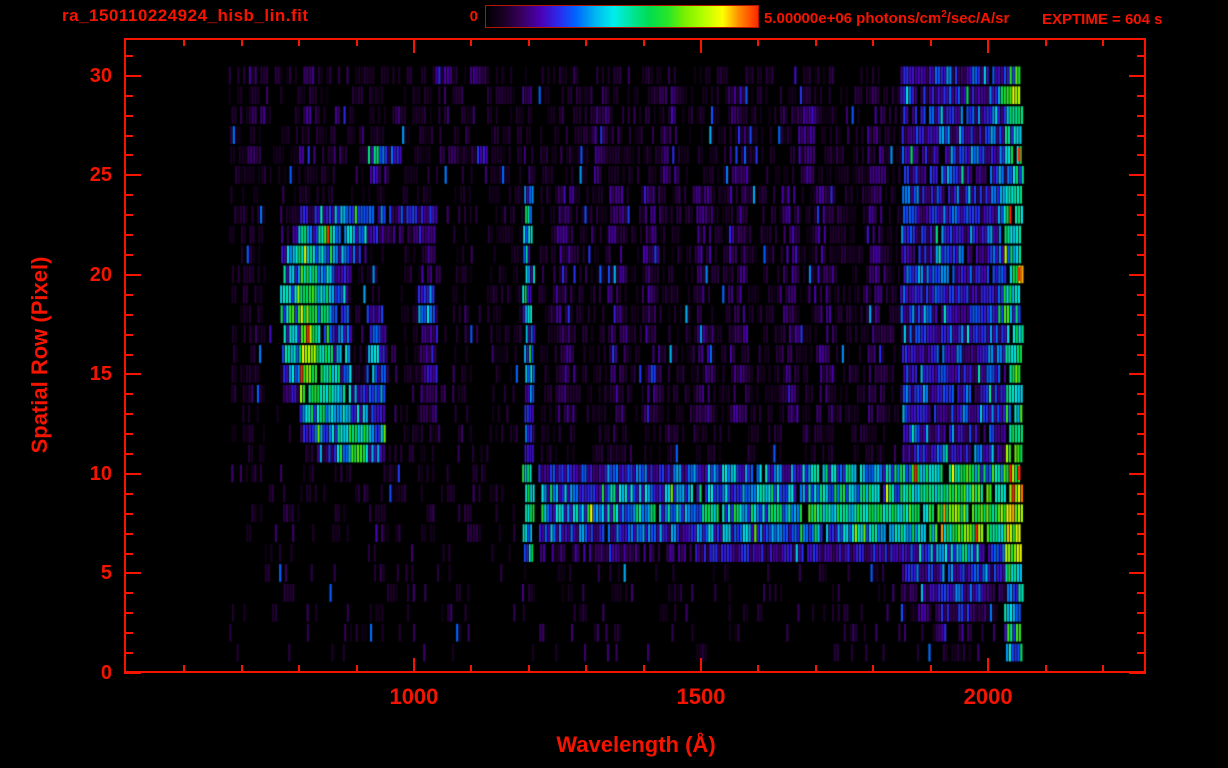 The width and height of the screenshot is (1228, 768). What do you see at coordinates (106, 573) in the screenshot?
I see `y-tick-label: 5` at bounding box center [106, 573].